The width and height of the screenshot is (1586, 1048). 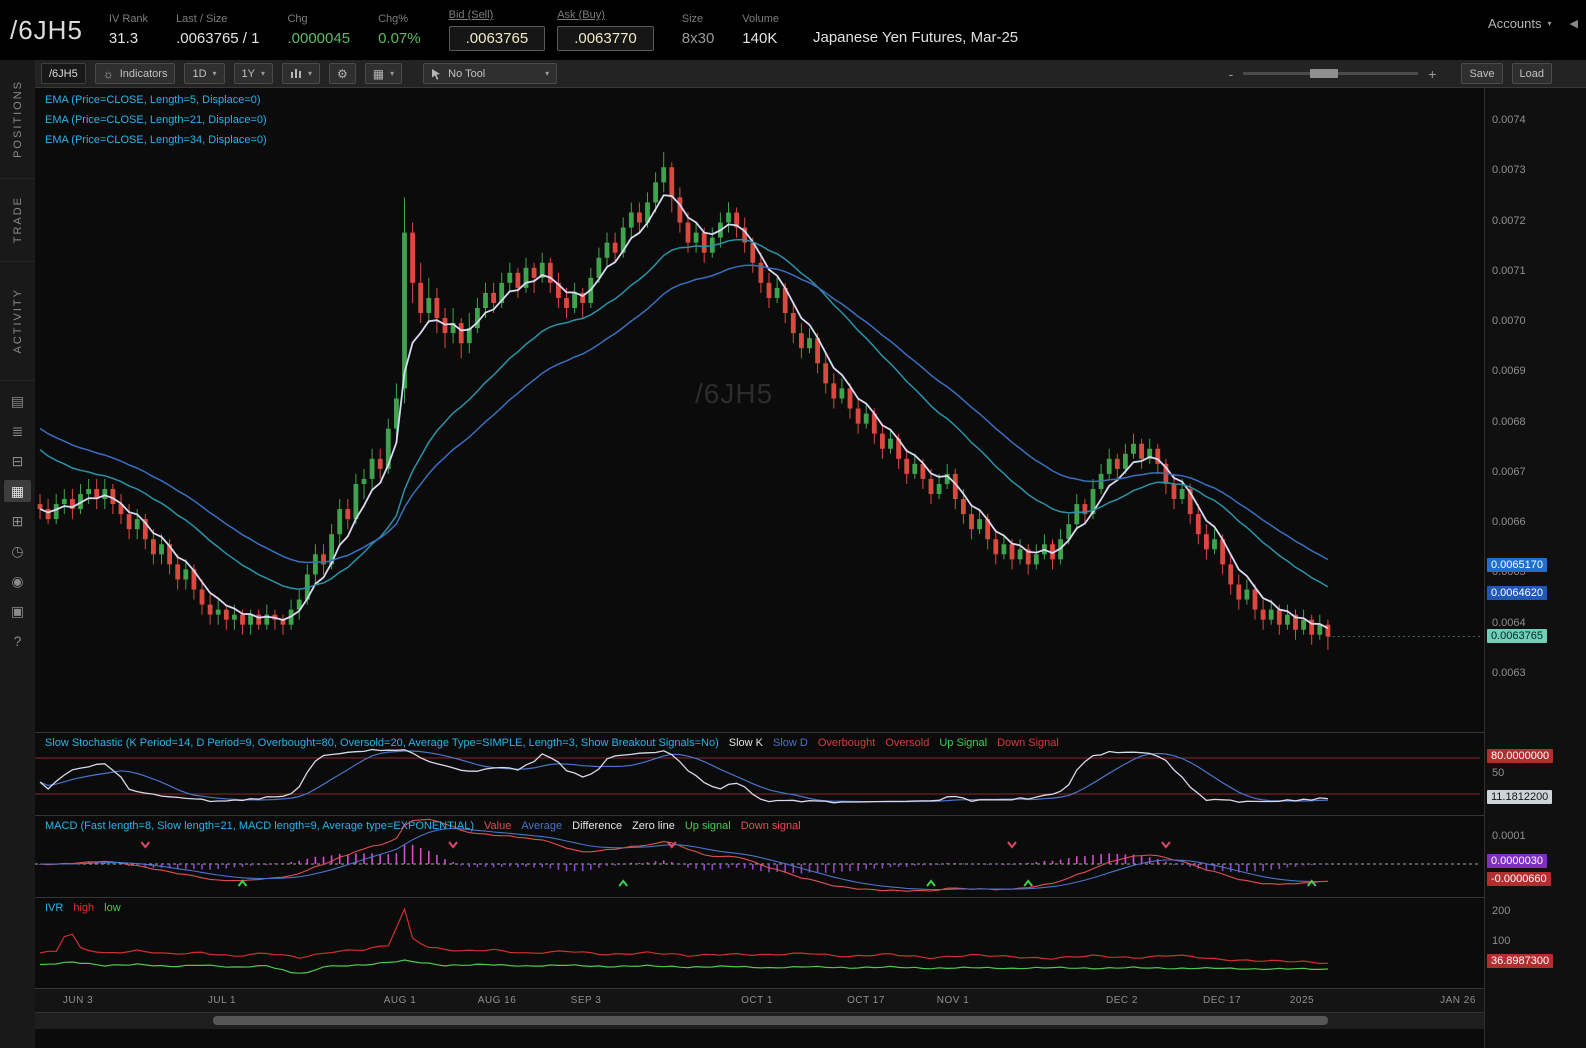 I want to click on stoch-axis-badge: 80.0000000, so click(x=1520, y=756).